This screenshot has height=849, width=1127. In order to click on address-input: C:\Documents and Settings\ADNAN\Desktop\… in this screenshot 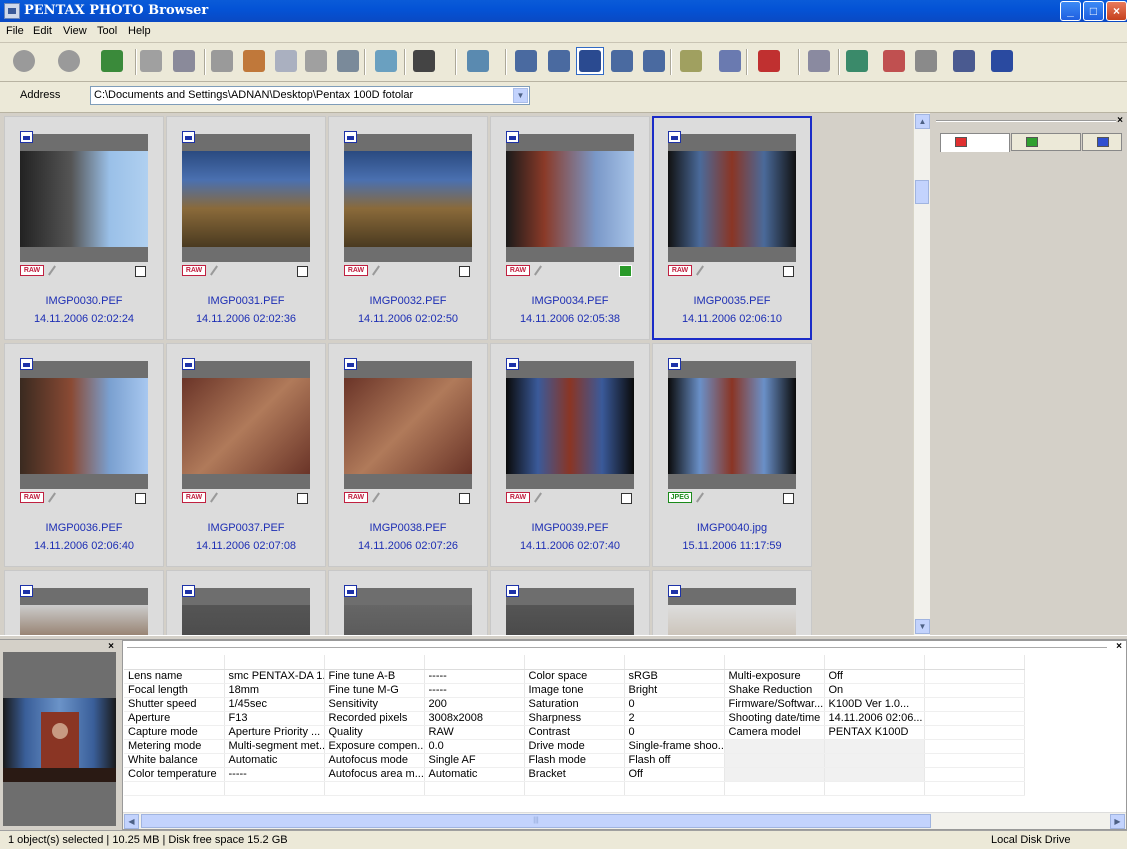, I will do `click(310, 95)`.